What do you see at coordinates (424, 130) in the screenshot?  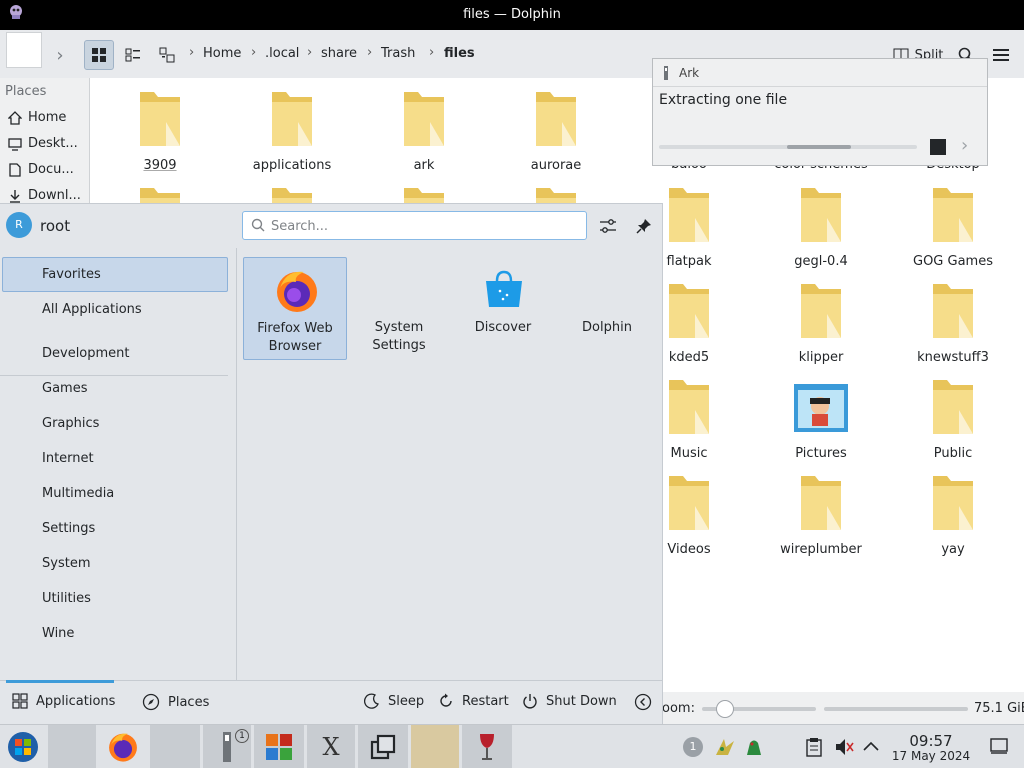 I see `folder-item: ark` at bounding box center [424, 130].